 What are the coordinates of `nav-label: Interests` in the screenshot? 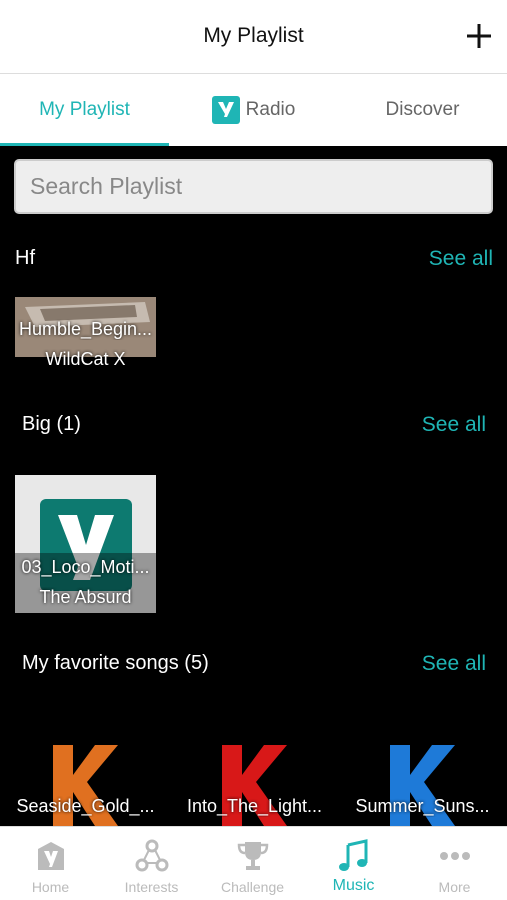 It's located at (151, 887).